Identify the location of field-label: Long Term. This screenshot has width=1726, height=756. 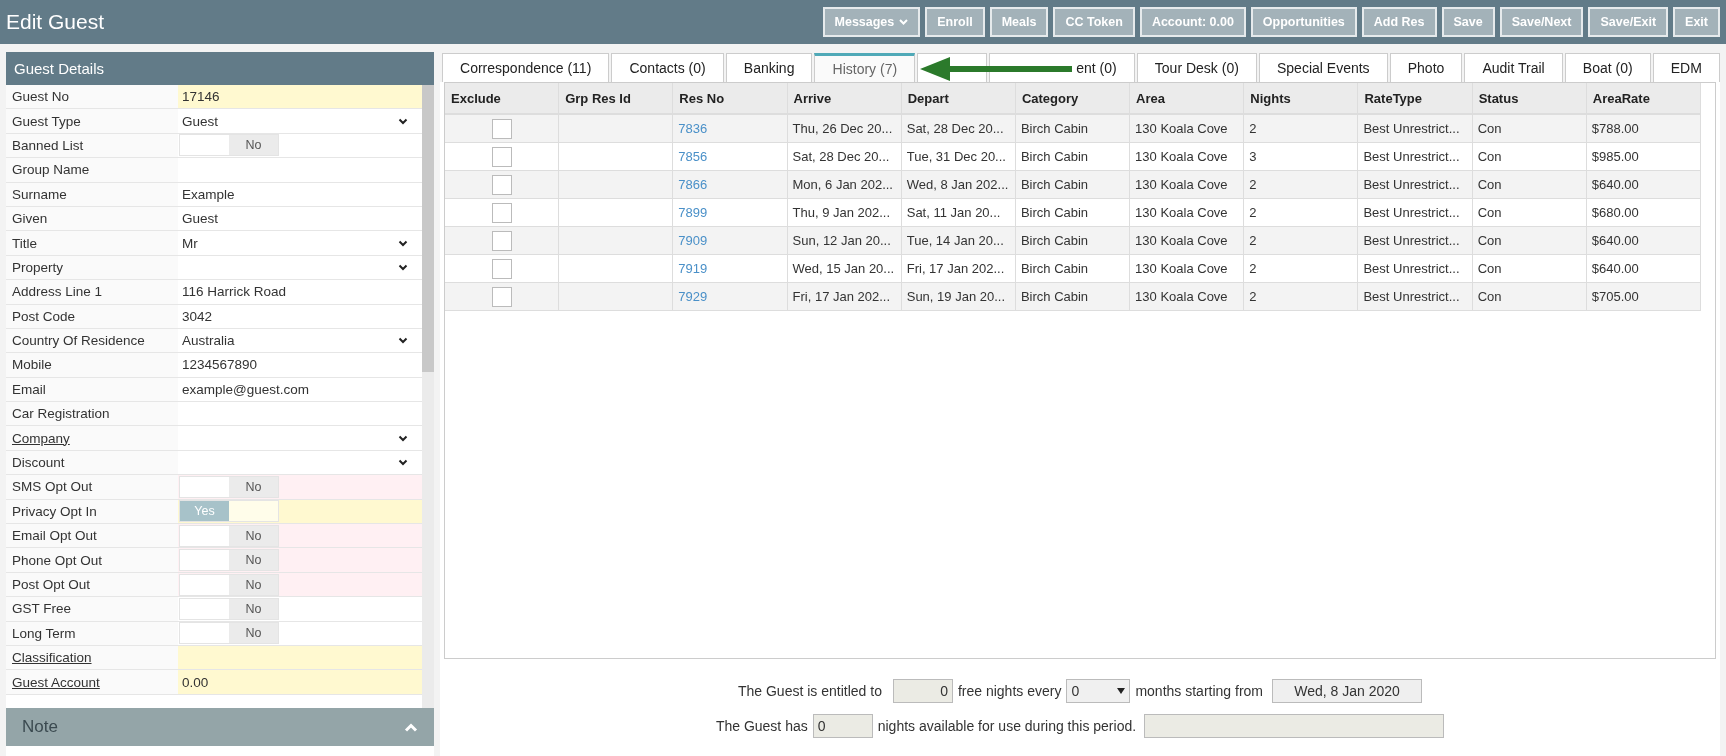
(92, 633).